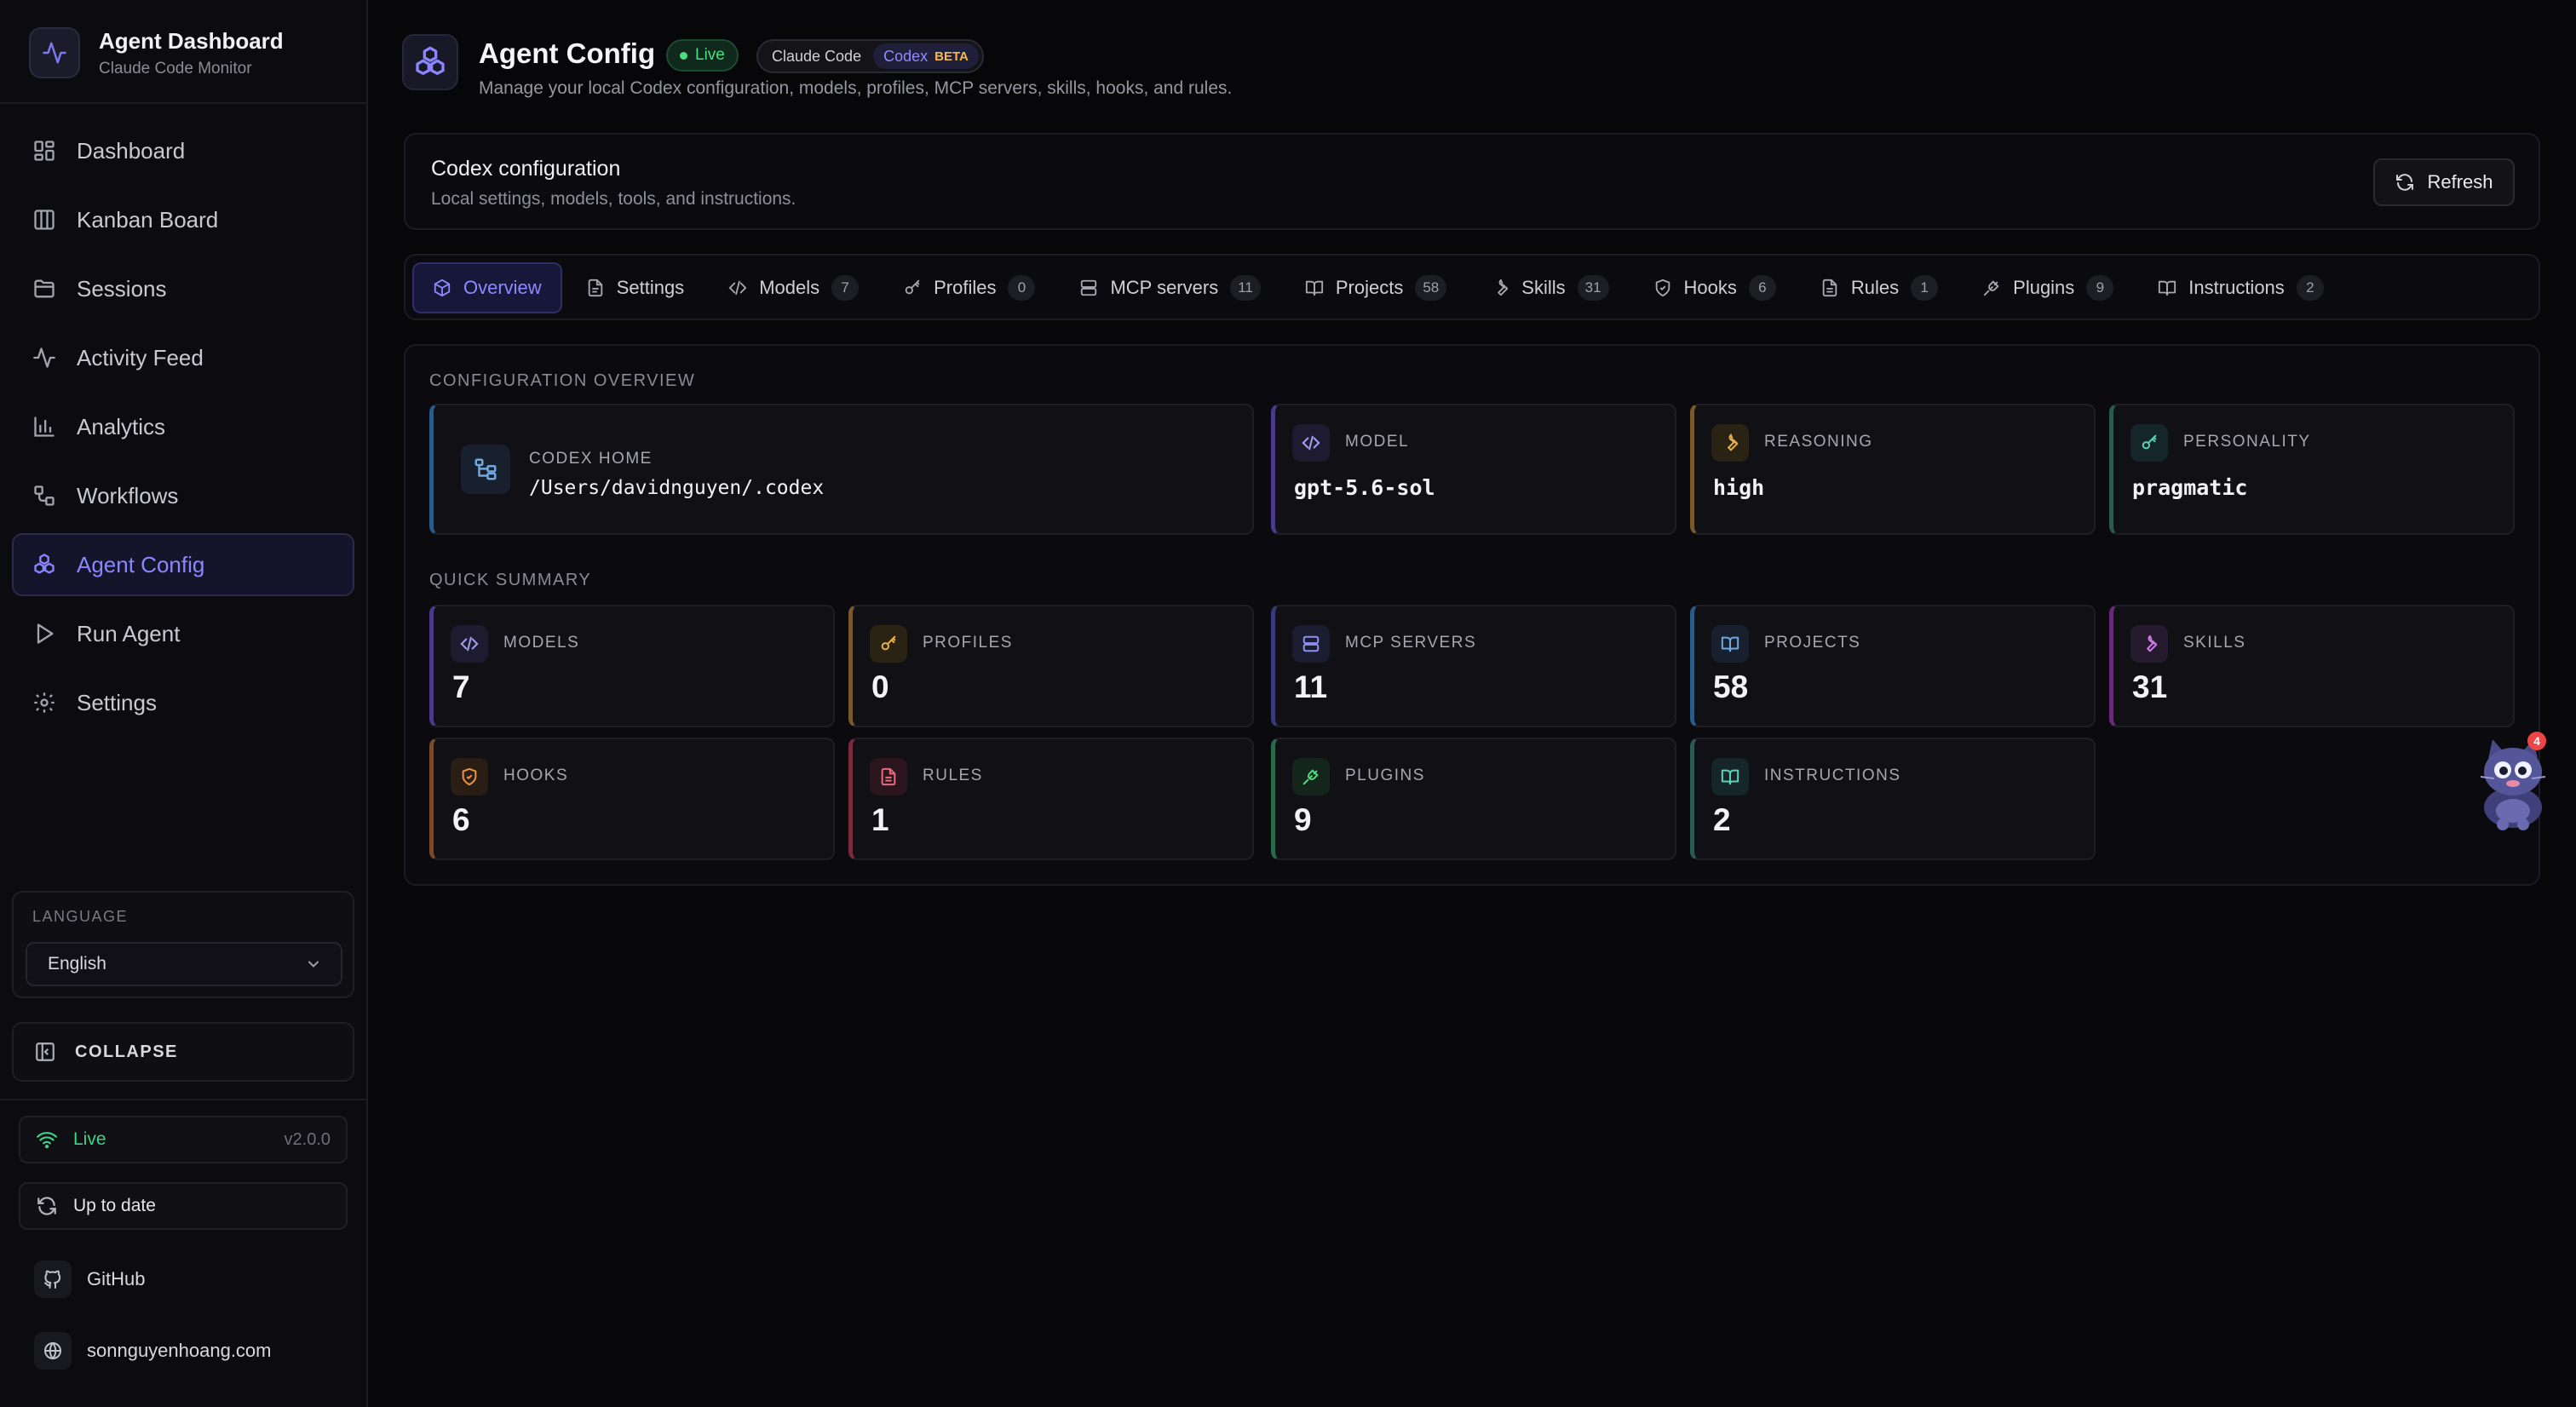 The width and height of the screenshot is (2576, 1407). Describe the element at coordinates (469, 776) in the screenshot. I see `shield-icon` at that location.